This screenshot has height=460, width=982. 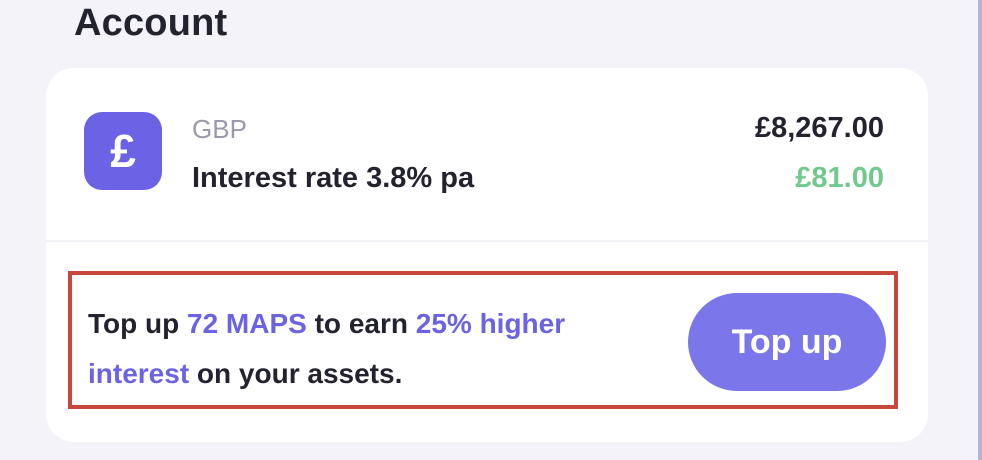 What do you see at coordinates (361, 323) in the screenshot?
I see `promo-text-middle: to earn` at bounding box center [361, 323].